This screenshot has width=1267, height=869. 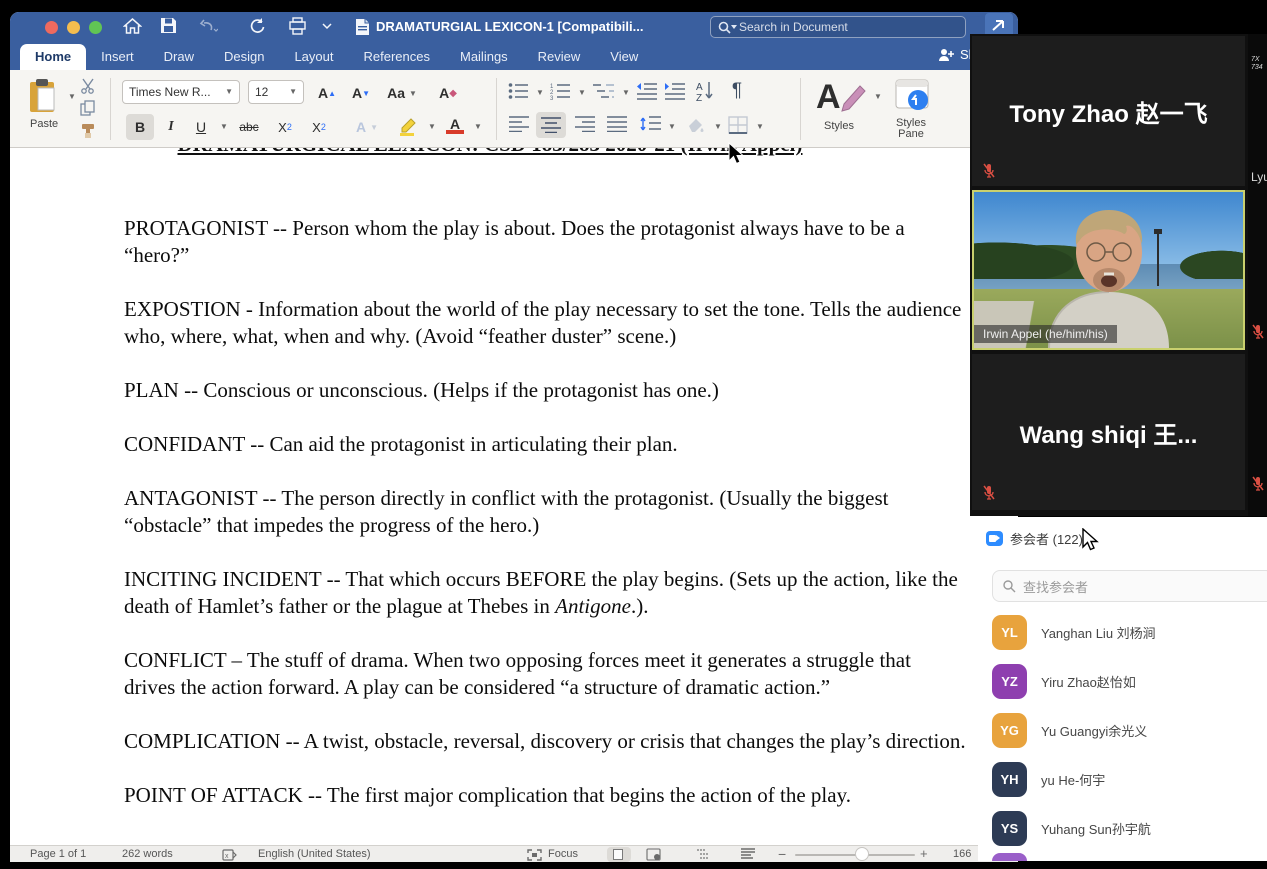 I want to click on redo-icon, so click(x=257, y=26).